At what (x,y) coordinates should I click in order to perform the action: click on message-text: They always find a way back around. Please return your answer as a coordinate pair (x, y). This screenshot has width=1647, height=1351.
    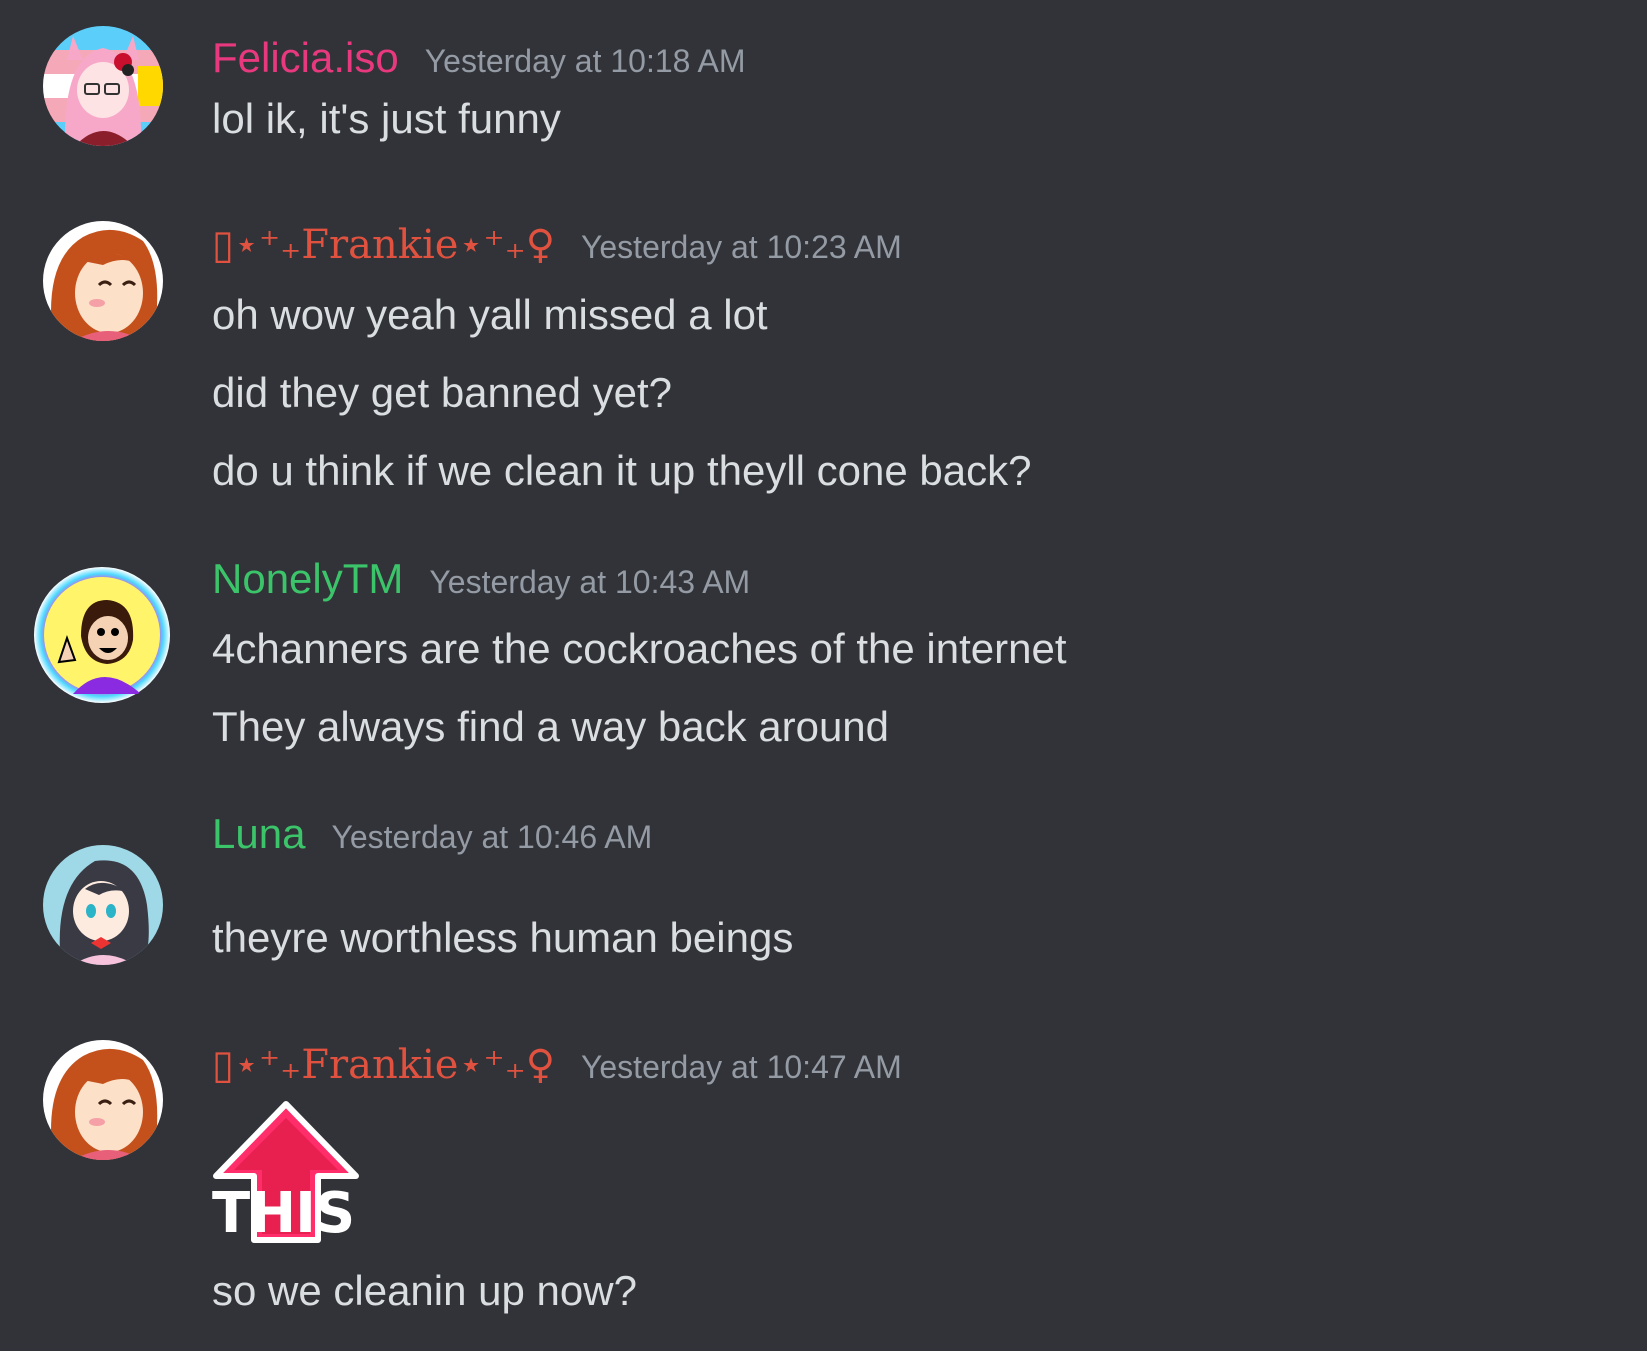
    Looking at the image, I should click on (551, 726).